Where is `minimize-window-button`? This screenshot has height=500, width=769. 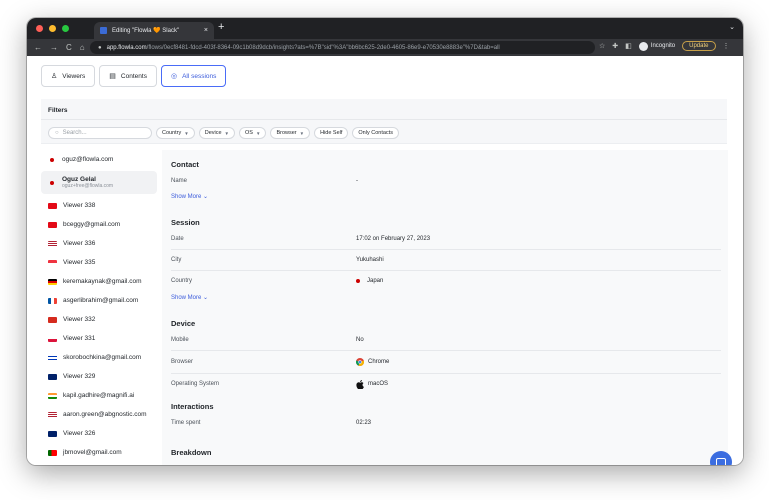
minimize-window-button is located at coordinates (52, 28).